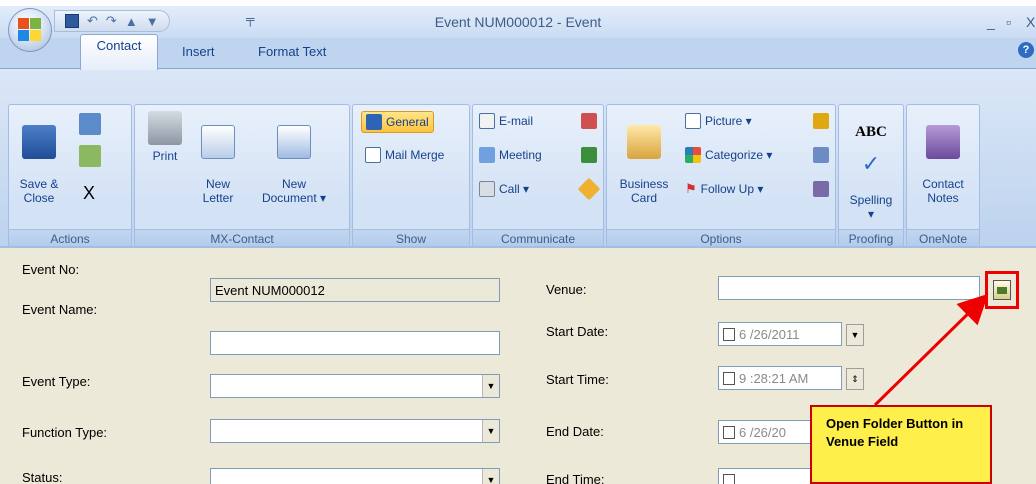 This screenshot has height=484, width=1036. What do you see at coordinates (355, 431) in the screenshot?
I see `function-type-select: ▼` at bounding box center [355, 431].